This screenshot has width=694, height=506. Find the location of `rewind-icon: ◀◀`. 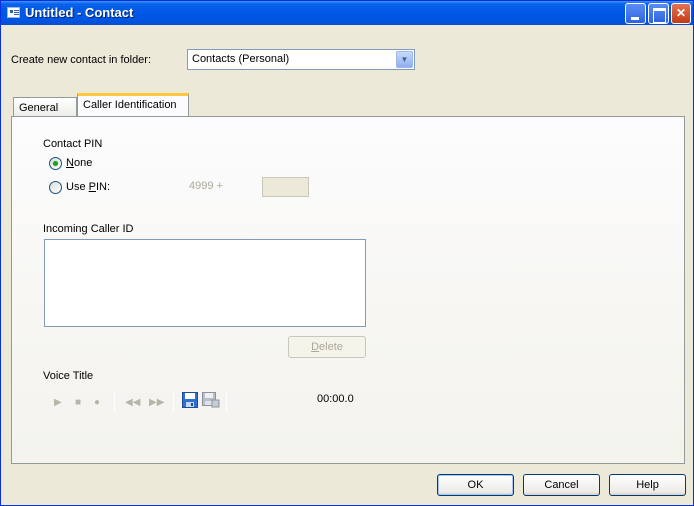

rewind-icon: ◀◀ is located at coordinates (132, 402).